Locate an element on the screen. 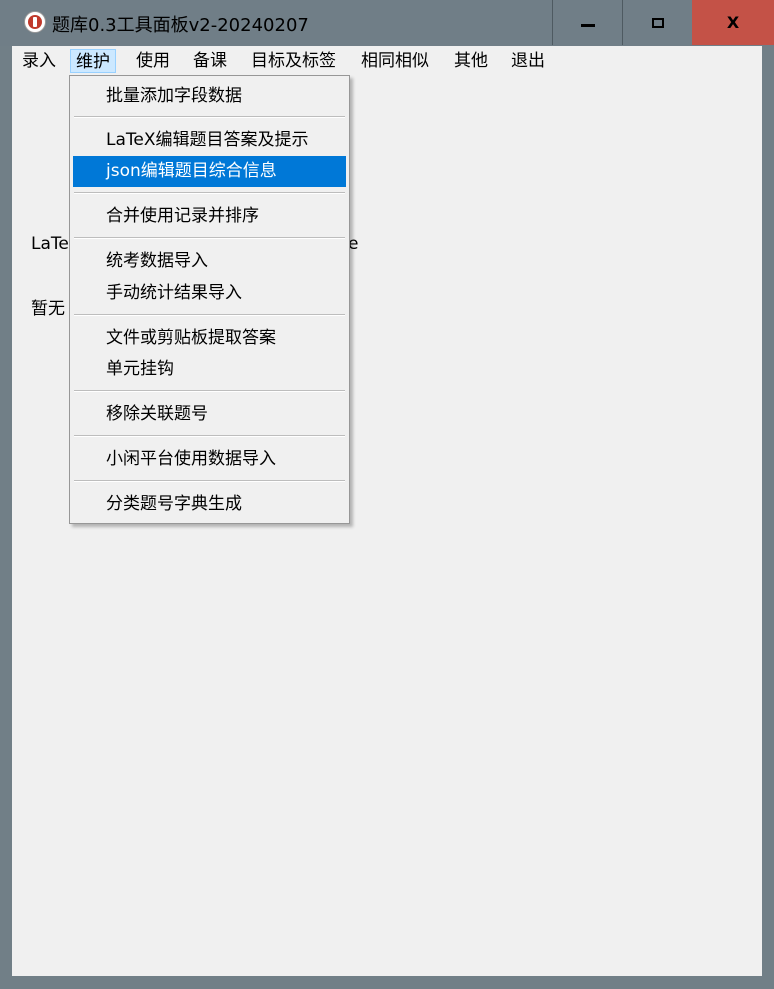  empty-status-label: 暂无 is located at coordinates (48, 309).